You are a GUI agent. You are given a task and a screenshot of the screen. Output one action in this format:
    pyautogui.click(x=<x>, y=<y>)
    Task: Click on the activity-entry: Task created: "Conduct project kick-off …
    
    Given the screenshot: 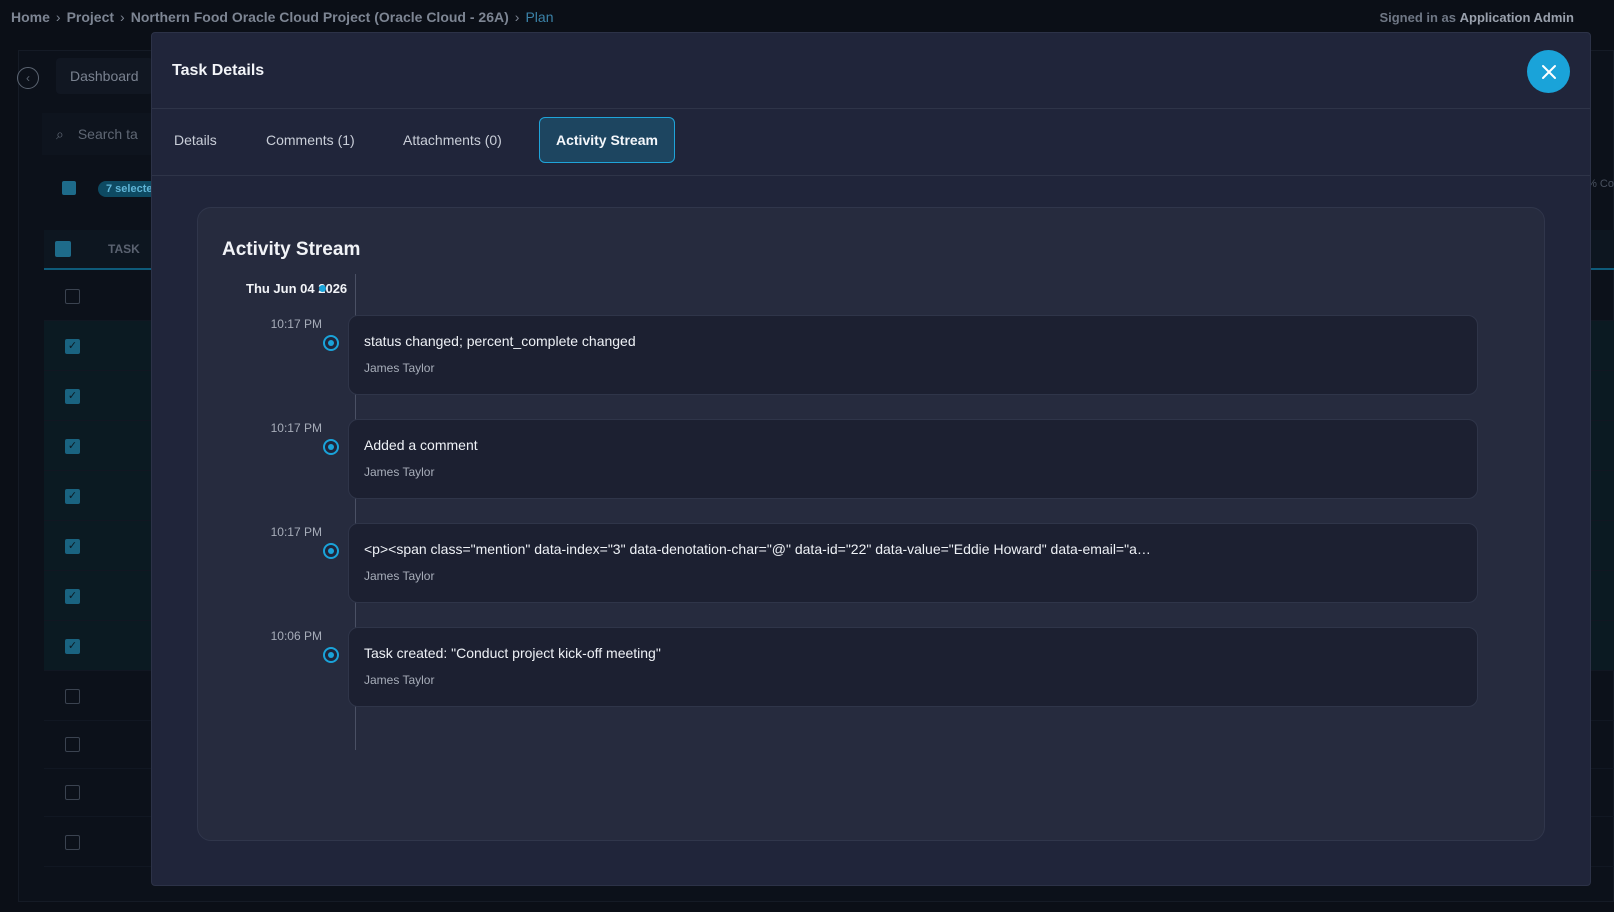 What is the action you would take?
    pyautogui.click(x=913, y=667)
    